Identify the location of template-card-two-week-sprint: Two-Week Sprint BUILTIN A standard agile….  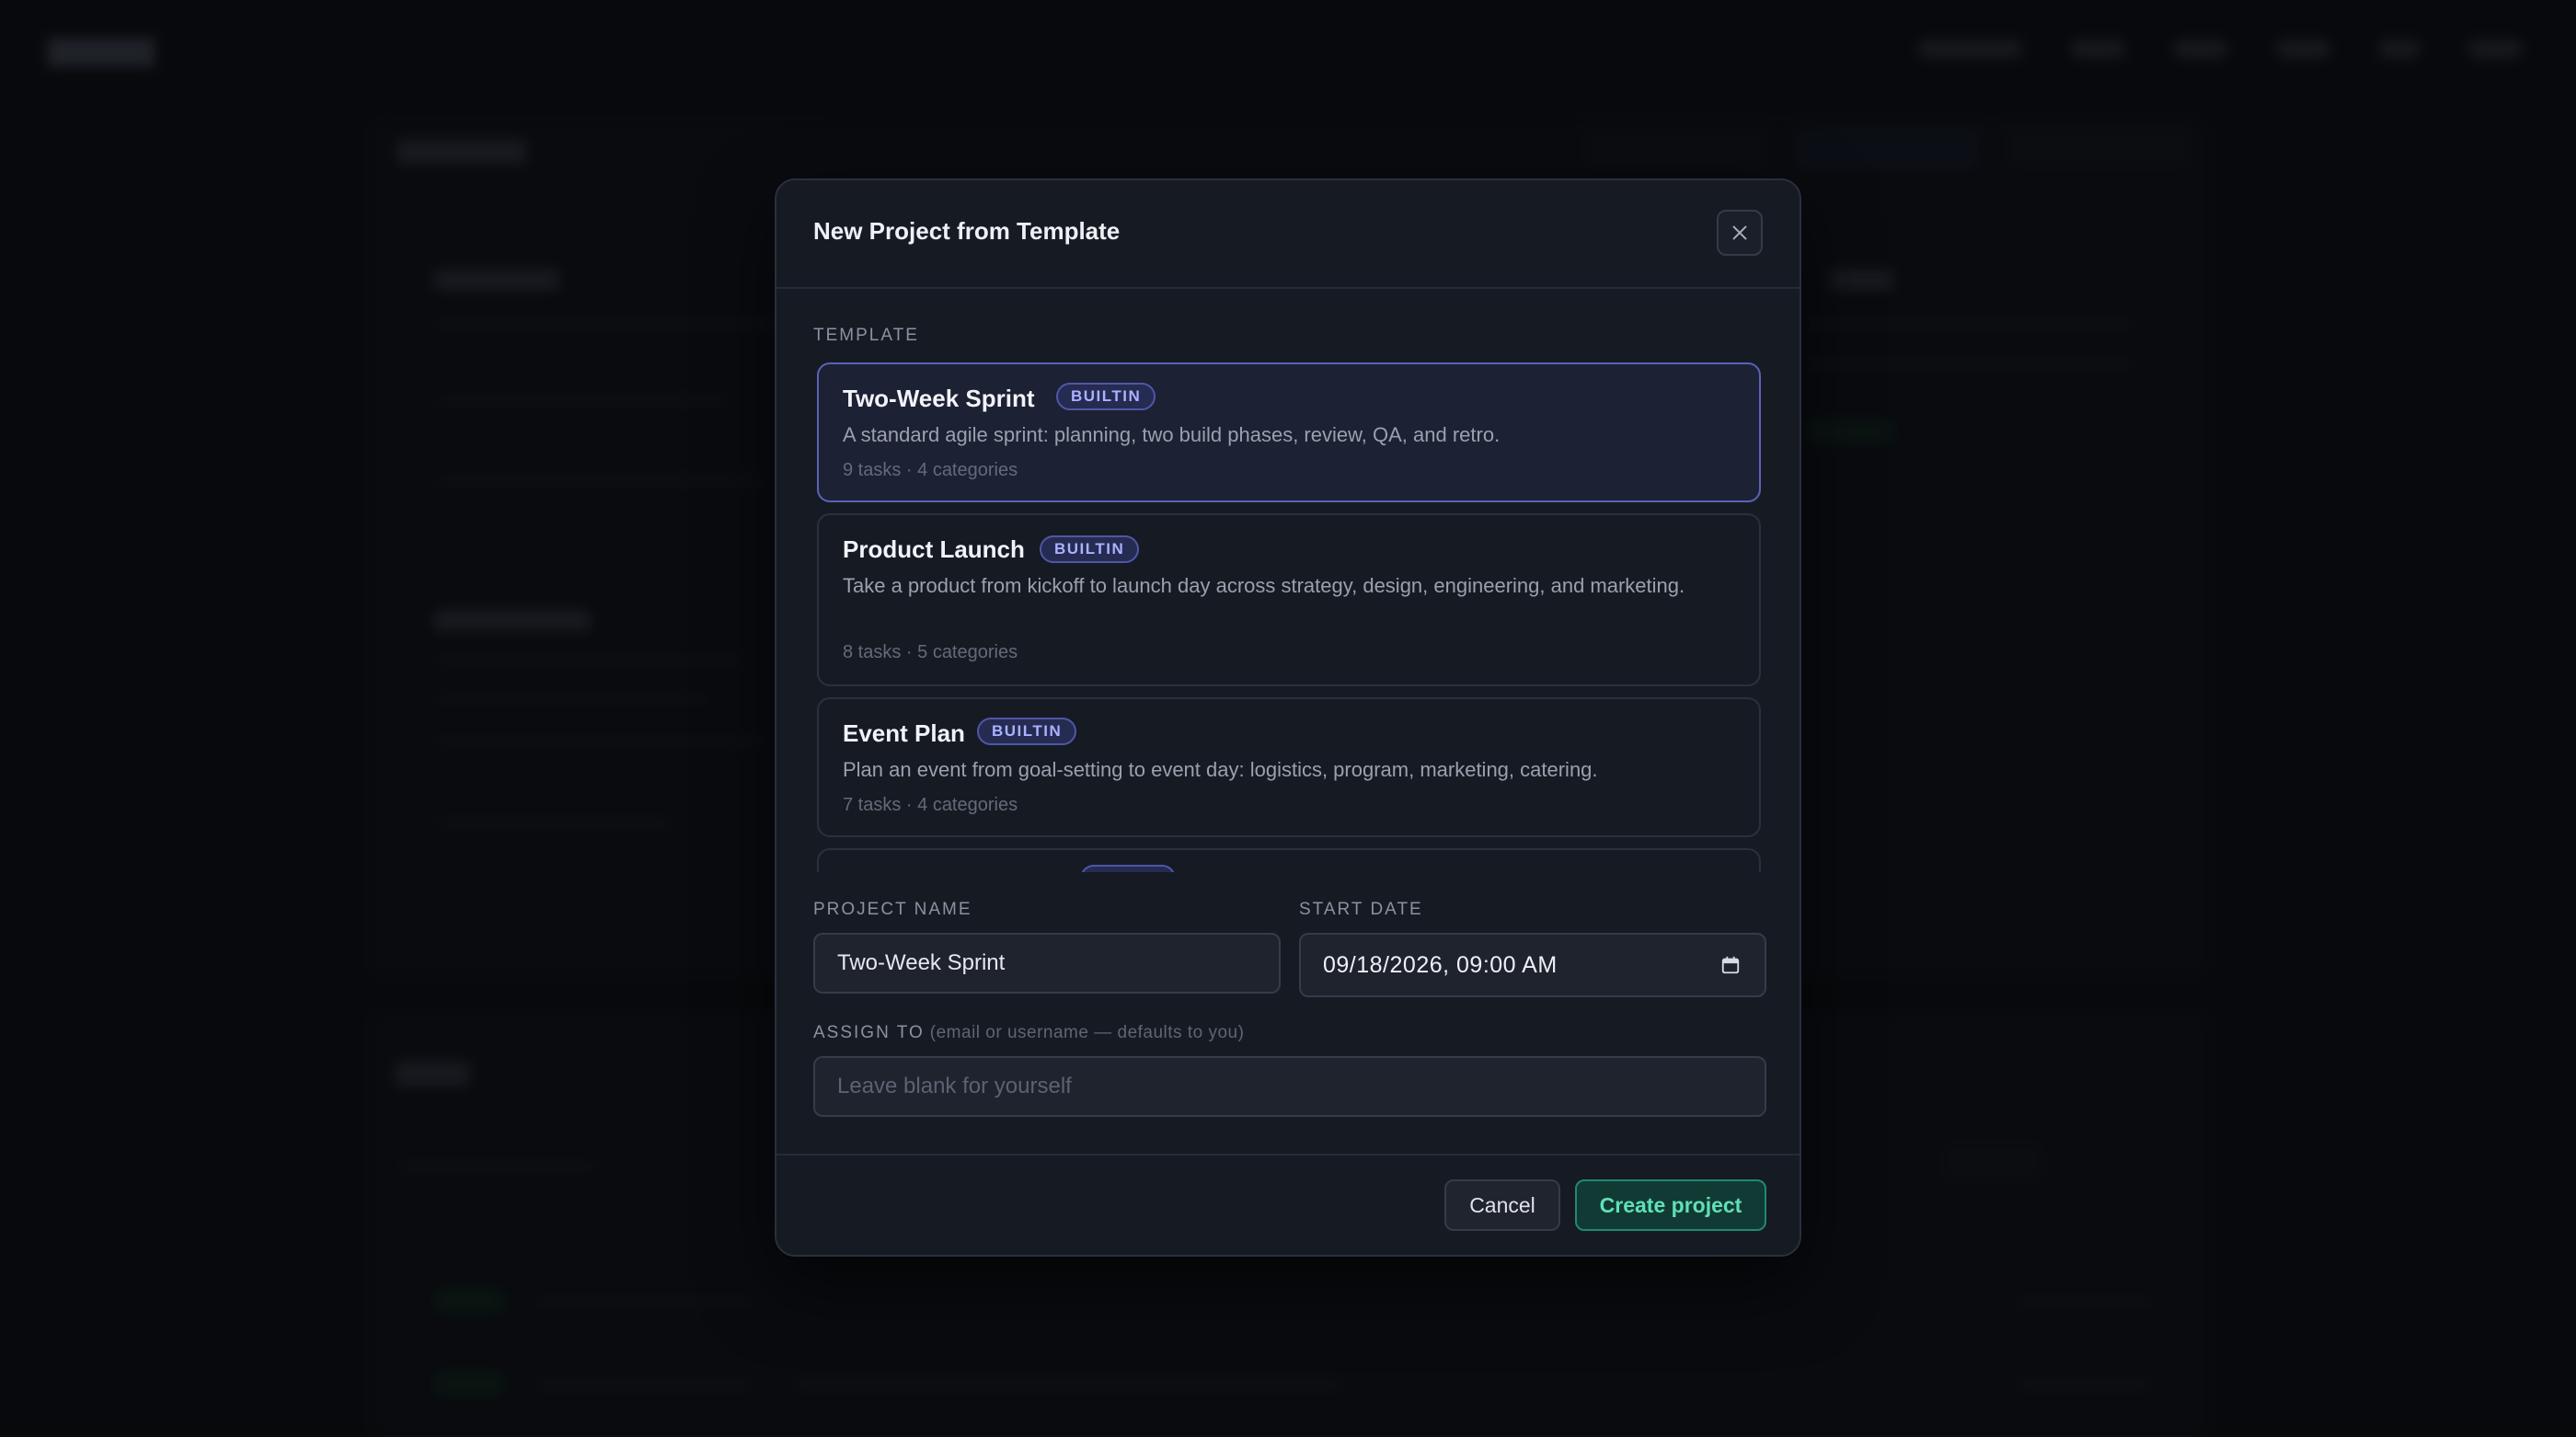
(1289, 432).